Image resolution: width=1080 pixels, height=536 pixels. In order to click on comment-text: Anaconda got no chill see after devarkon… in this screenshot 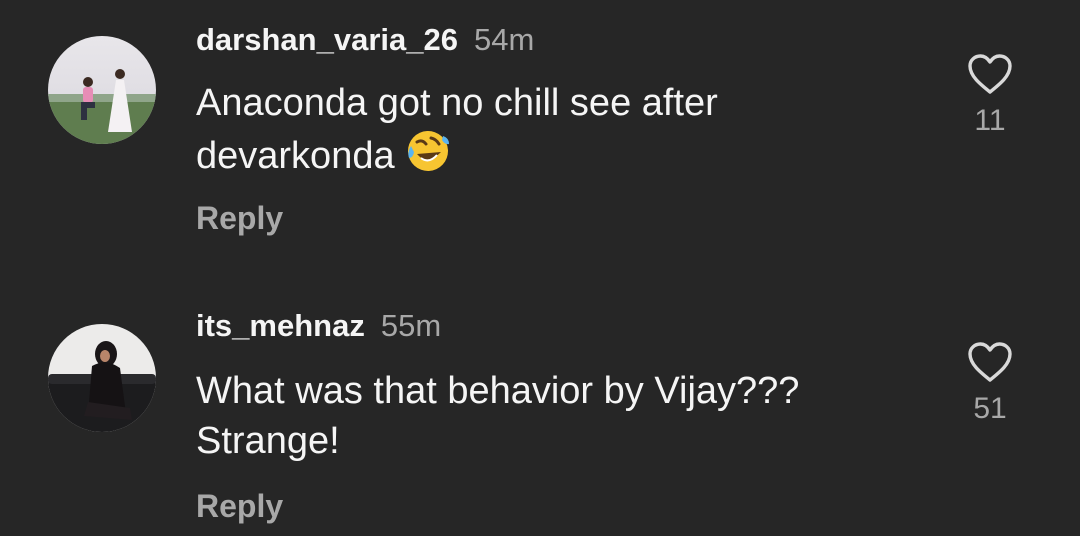, I will do `click(546, 132)`.